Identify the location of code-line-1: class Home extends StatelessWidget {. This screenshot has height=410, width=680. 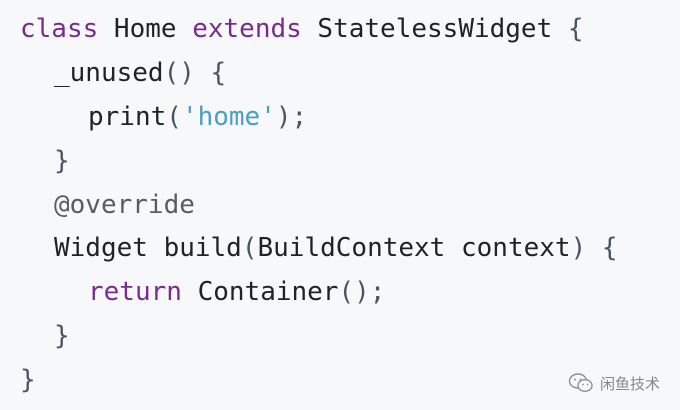
(309, 30).